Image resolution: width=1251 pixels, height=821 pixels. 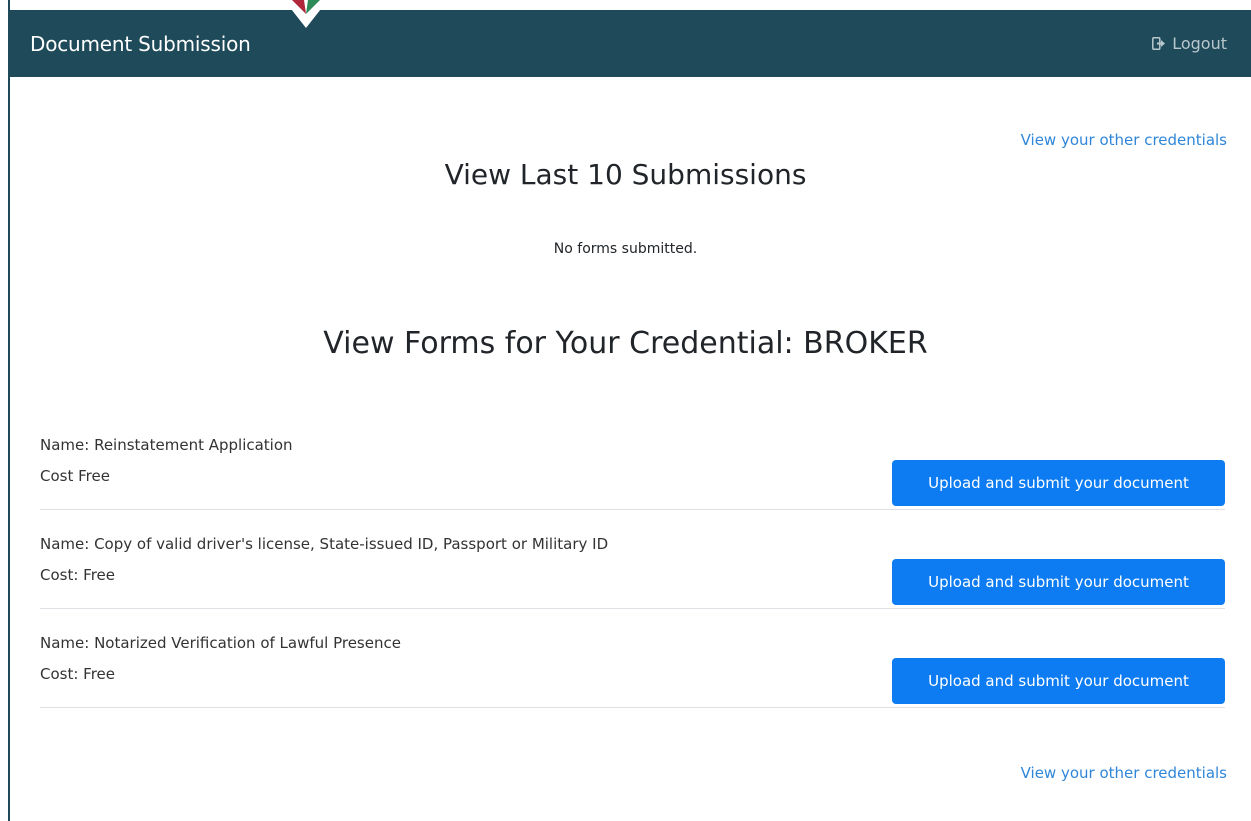 I want to click on sign-out-icon, so click(x=1159, y=43).